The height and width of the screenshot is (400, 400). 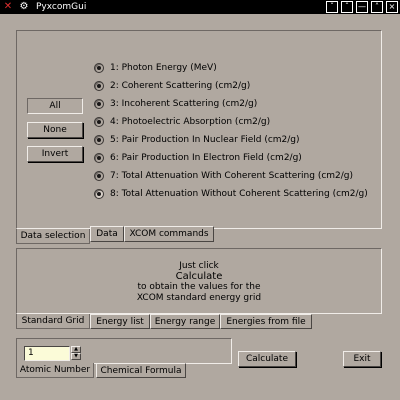 What do you see at coordinates (47, 353) in the screenshot?
I see `atomic-number-input: 1` at bounding box center [47, 353].